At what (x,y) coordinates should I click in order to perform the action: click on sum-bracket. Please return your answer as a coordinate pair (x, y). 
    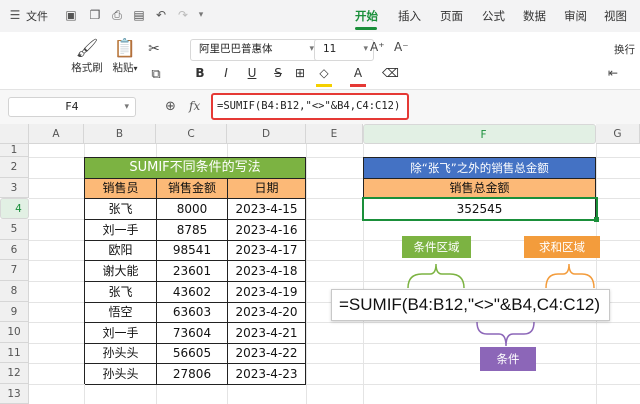
    Looking at the image, I should click on (570, 276).